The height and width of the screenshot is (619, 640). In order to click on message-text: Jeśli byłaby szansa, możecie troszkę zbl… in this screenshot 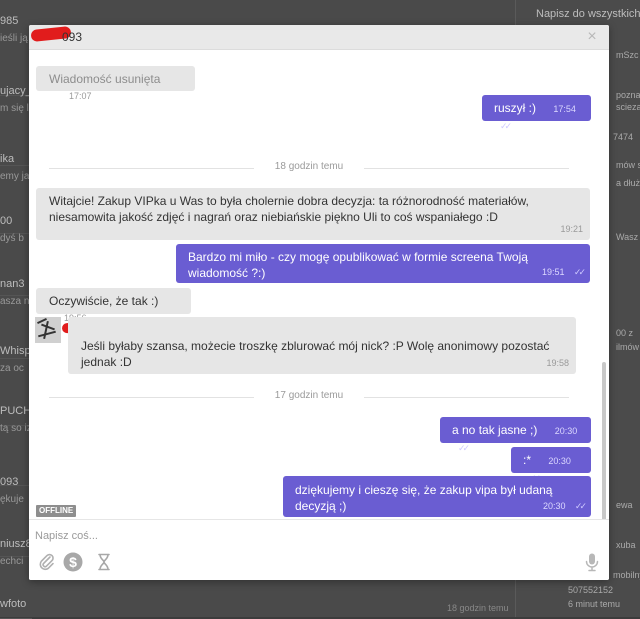, I will do `click(315, 354)`.